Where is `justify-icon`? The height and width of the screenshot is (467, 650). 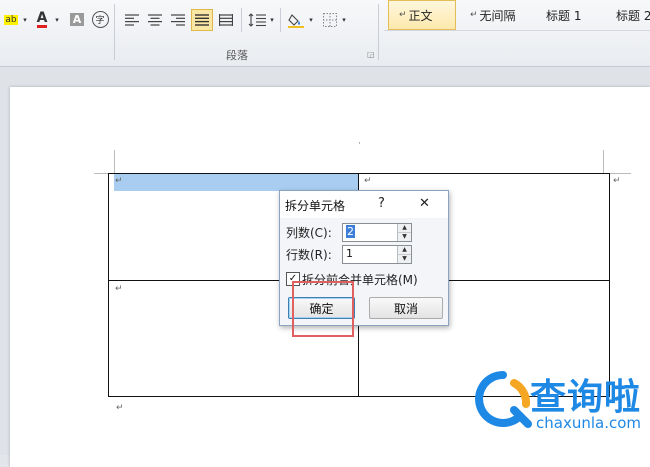
justify-icon is located at coordinates (202, 20).